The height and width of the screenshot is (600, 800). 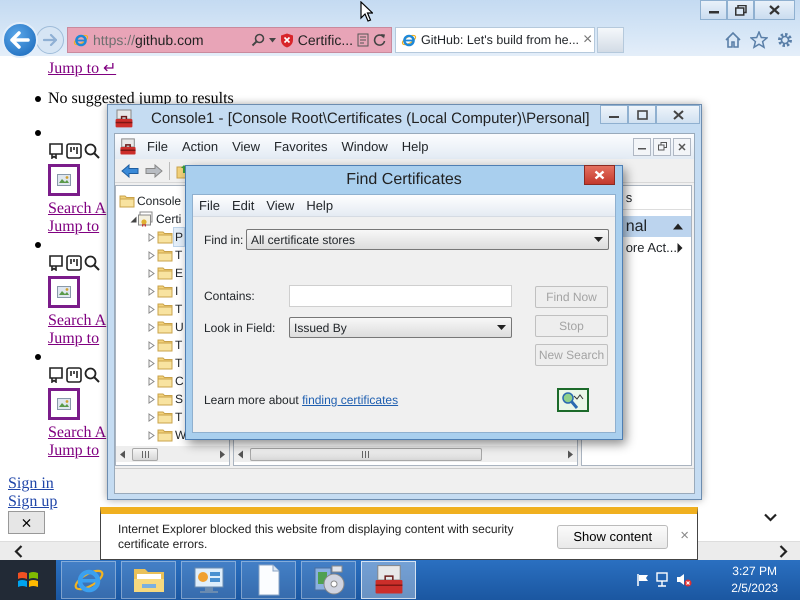 What do you see at coordinates (179, 399) in the screenshot?
I see `tree-item: S` at bounding box center [179, 399].